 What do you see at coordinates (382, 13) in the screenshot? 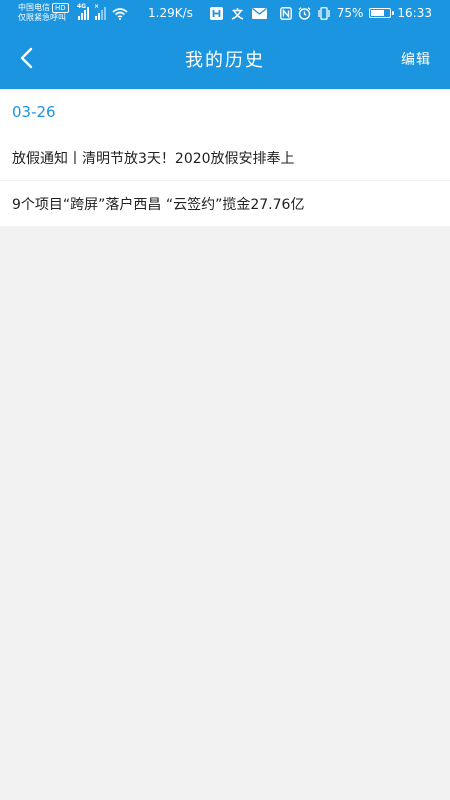
I see `battery-icon` at bounding box center [382, 13].